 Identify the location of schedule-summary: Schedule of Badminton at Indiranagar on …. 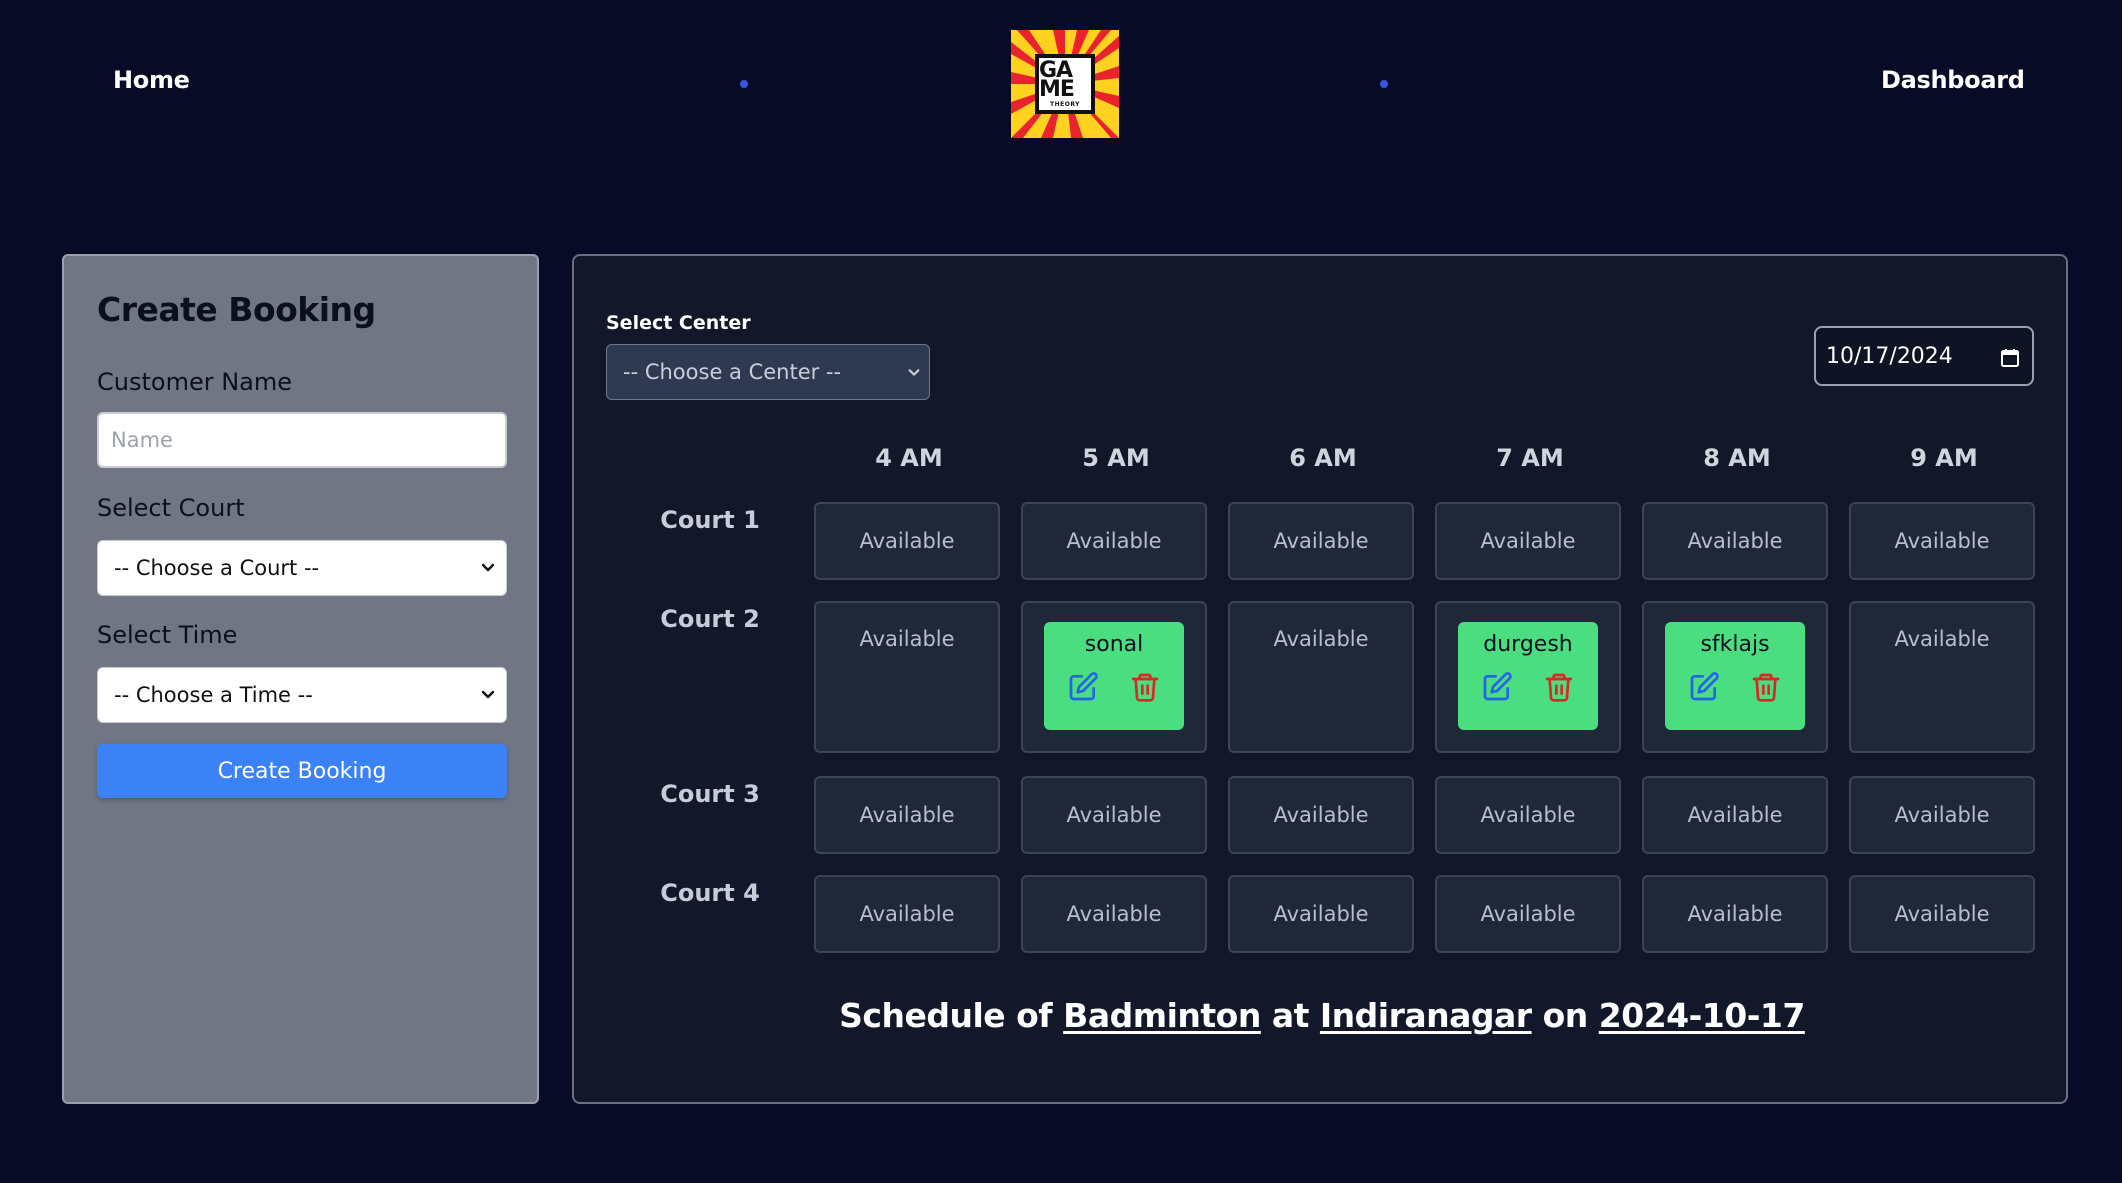
(1322, 1015).